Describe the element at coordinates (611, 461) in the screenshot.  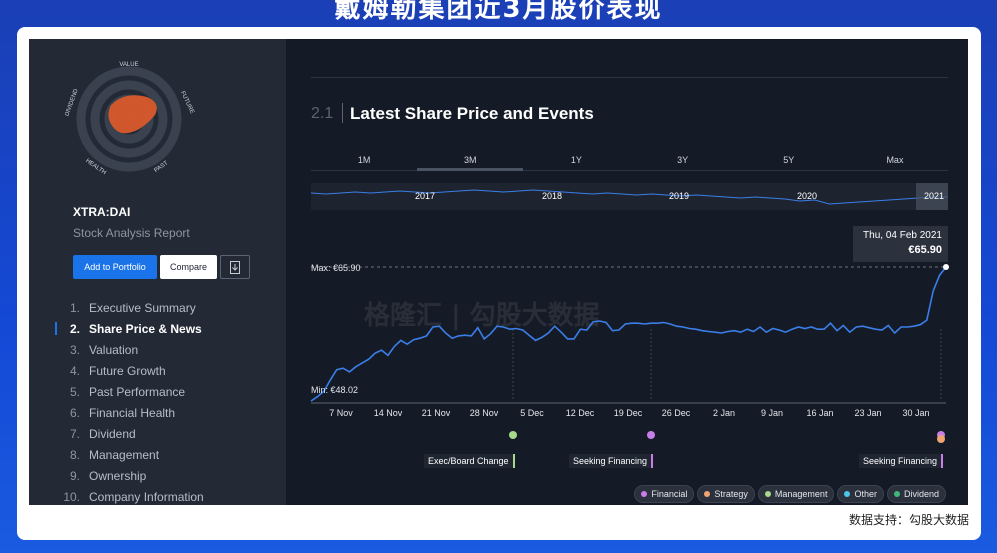
I see `event-label-seeking-financing-1: Seeking Financing` at that location.